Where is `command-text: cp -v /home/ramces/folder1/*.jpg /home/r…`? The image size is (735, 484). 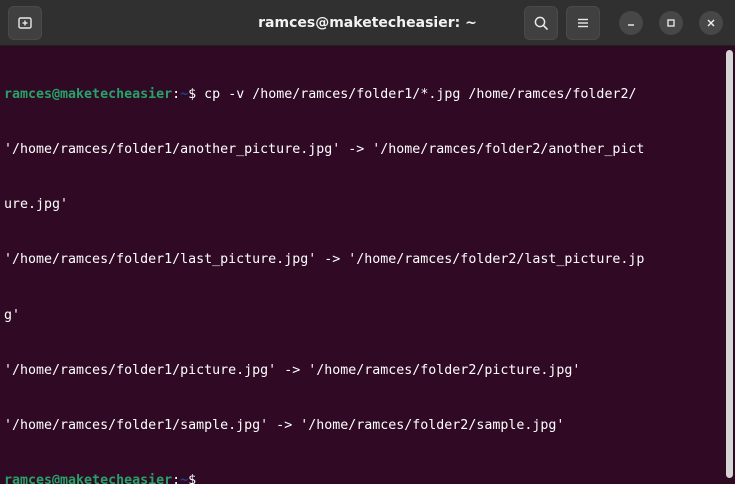 command-text: cp -v /home/ramces/folder1/*.jpg /home/r… is located at coordinates (420, 94).